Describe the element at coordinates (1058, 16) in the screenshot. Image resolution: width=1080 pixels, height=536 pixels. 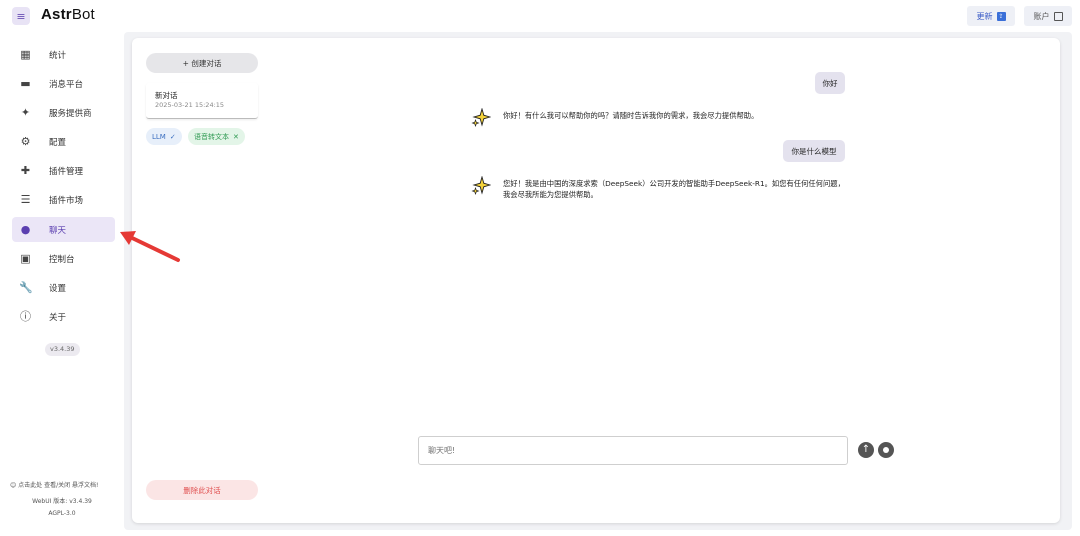
I see `account-icon` at that location.